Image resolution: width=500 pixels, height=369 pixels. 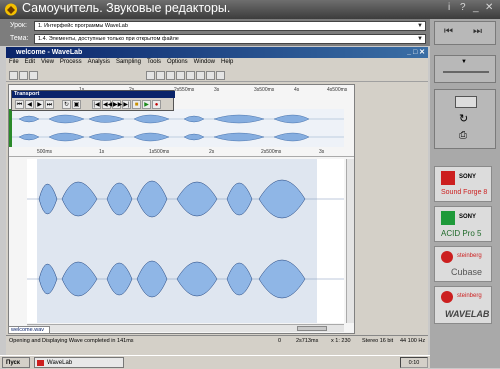 I want to click on loop-icon: ↻, so click(x=66, y=104).